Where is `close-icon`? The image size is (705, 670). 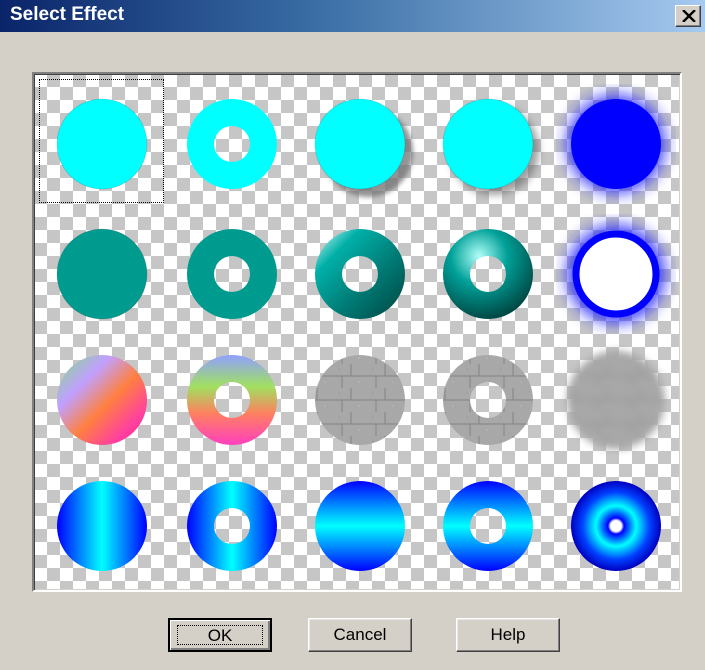 close-icon is located at coordinates (689, 16).